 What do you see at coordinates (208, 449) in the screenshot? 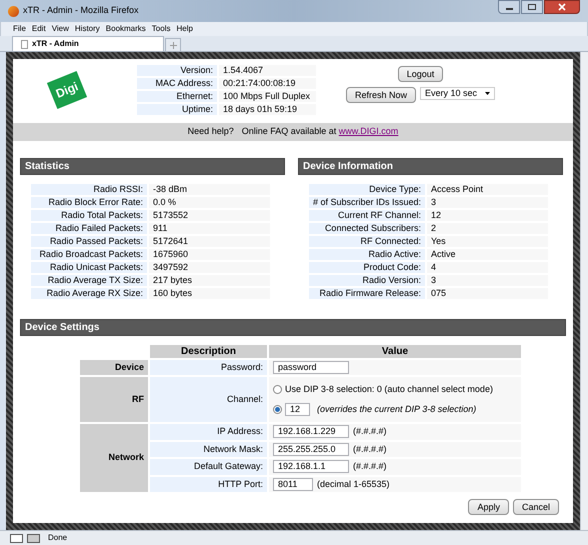
I see `setting-label: Network Mask:` at bounding box center [208, 449].